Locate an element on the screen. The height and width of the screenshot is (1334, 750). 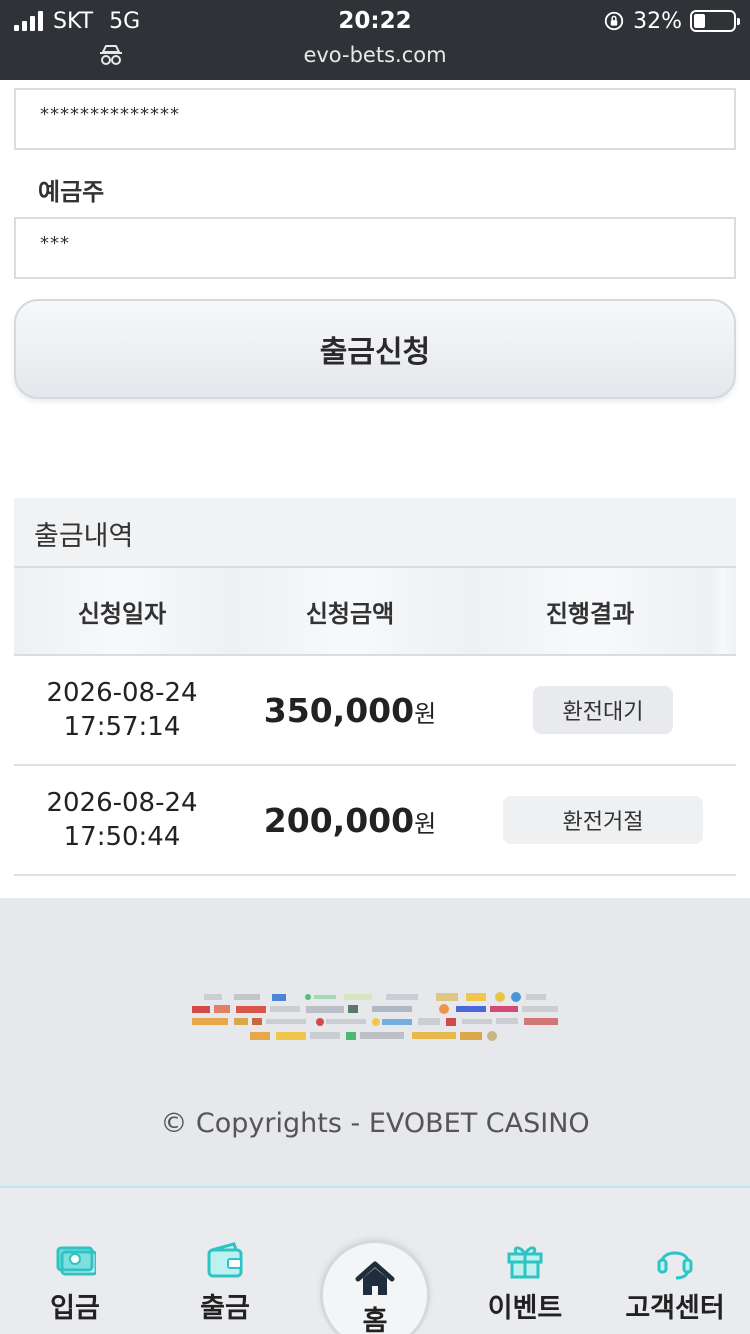
withdraw-submit-button: 출금신청 is located at coordinates (375, 349).